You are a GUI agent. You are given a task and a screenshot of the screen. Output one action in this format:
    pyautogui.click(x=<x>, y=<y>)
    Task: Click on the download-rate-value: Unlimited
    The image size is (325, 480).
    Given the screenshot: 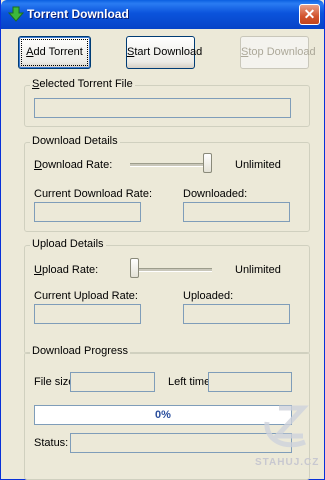 What is the action you would take?
    pyautogui.click(x=258, y=165)
    